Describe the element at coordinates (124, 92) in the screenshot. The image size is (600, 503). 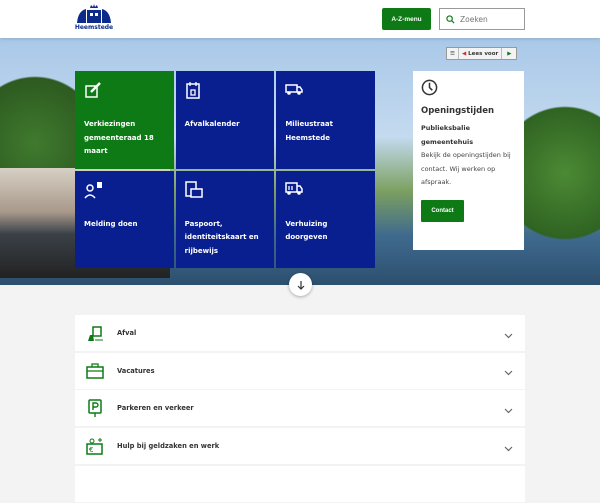
I see `ballot-icon` at that location.